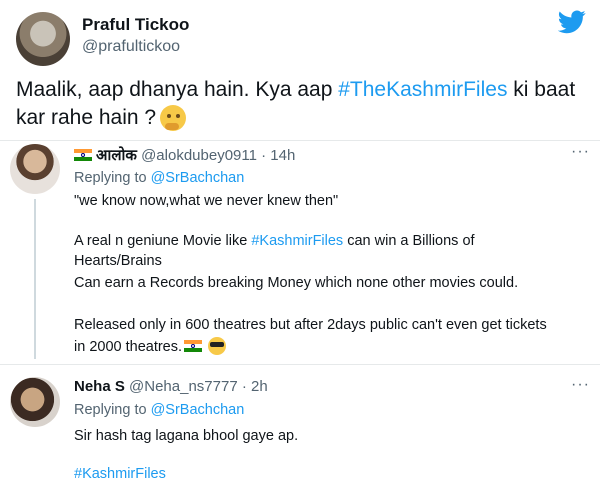  What do you see at coordinates (163, 241) in the screenshot?
I see `text-fragment: A real n geniune Movie like` at bounding box center [163, 241].